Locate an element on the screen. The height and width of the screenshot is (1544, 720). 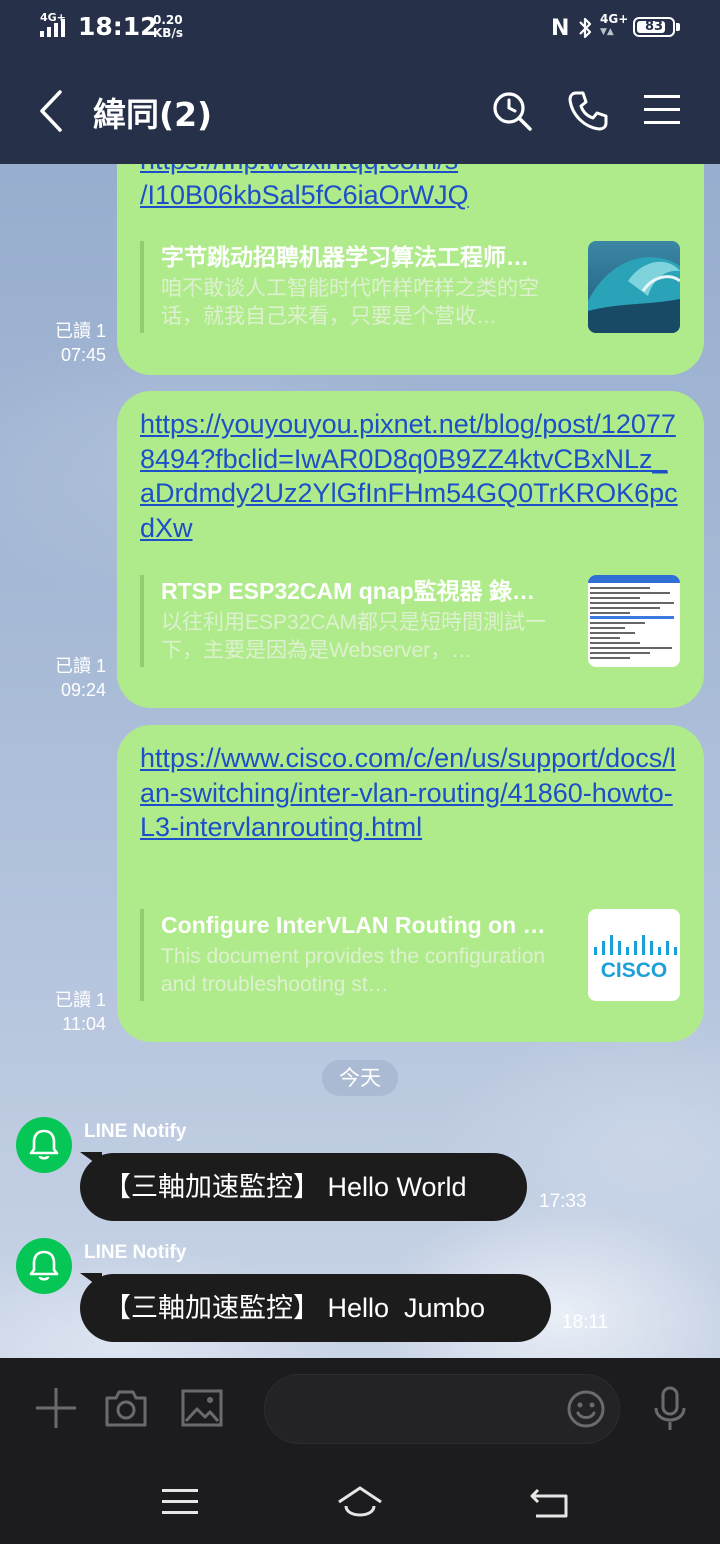
network-type-right-label: 4G+ is located at coordinates (614, 19).